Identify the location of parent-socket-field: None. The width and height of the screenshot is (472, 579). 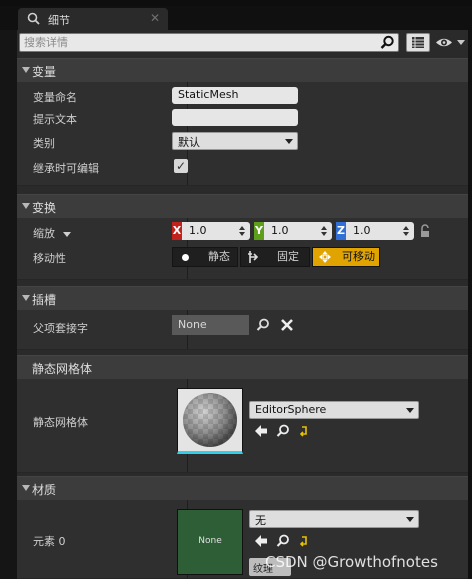
(210, 325).